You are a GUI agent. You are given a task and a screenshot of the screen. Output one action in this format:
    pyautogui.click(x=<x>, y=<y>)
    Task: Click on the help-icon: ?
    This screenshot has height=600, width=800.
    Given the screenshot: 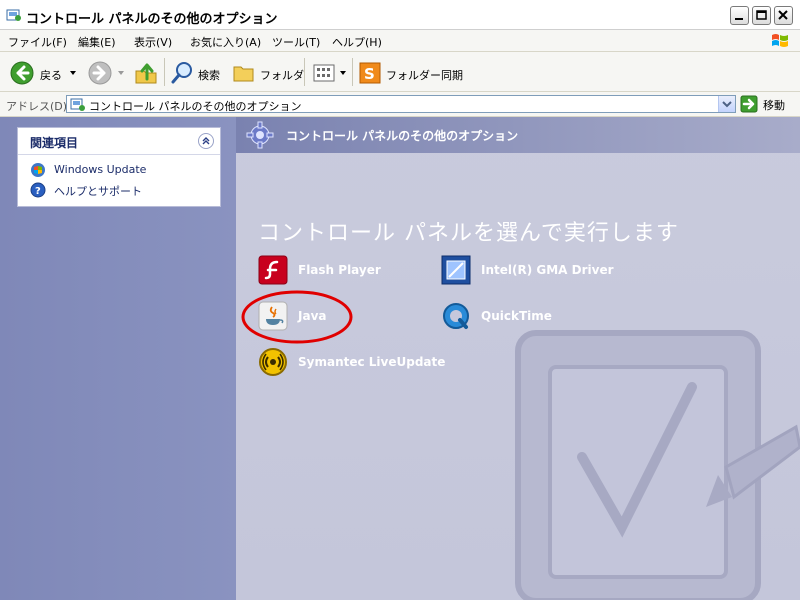 What is the action you would take?
    pyautogui.click(x=38, y=190)
    